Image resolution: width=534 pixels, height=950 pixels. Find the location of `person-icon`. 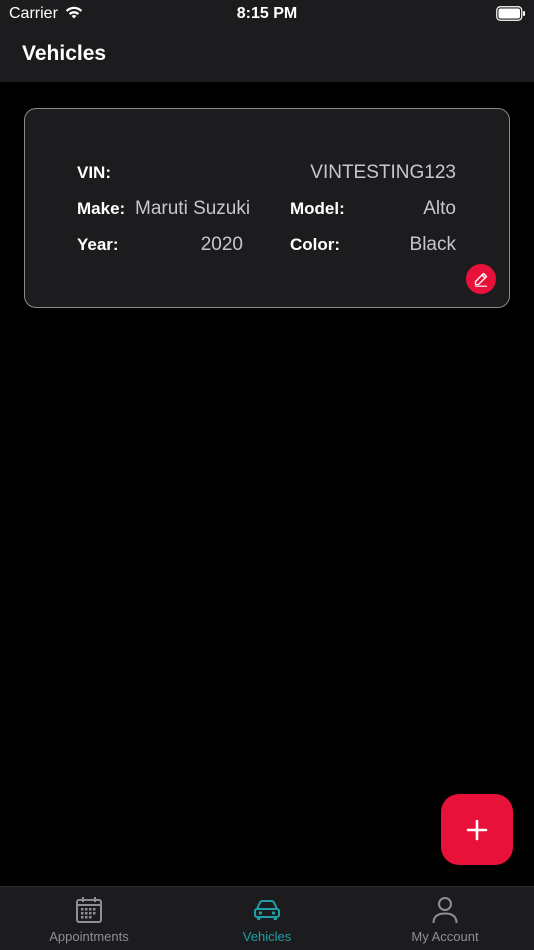

person-icon is located at coordinates (445, 910).